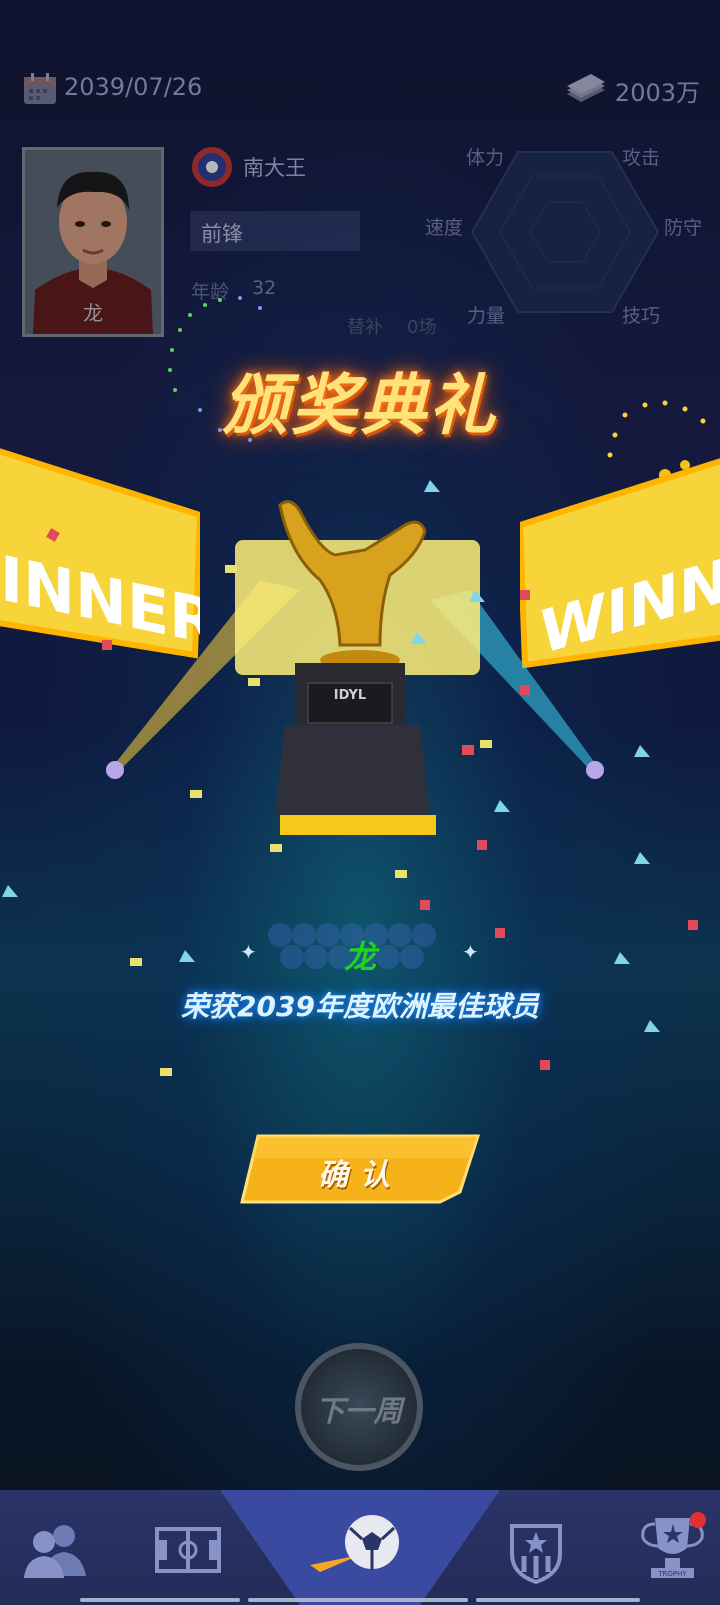  What do you see at coordinates (55, 1550) in the screenshot?
I see `team-icon` at bounding box center [55, 1550].